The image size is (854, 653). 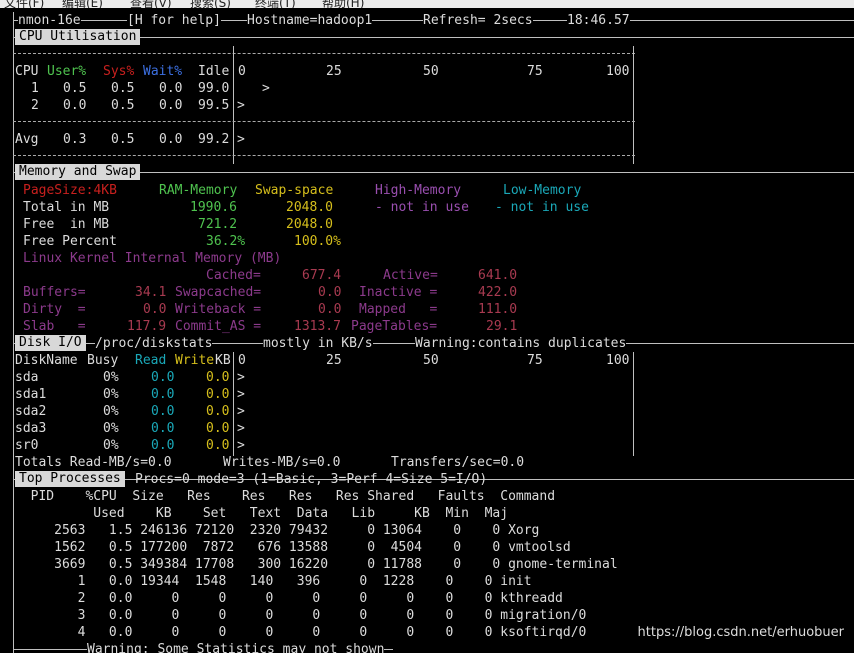 I want to click on cpu-col-idle: Idle, so click(x=214, y=71).